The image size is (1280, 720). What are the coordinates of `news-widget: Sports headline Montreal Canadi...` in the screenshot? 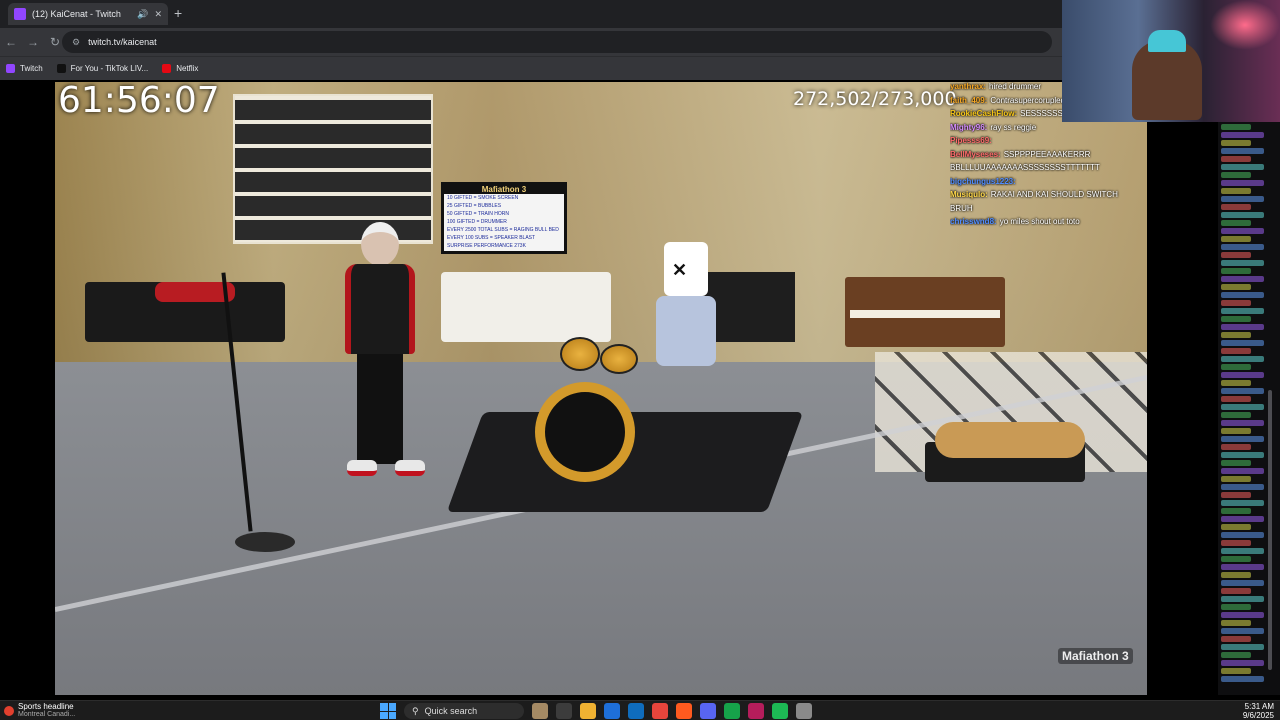 It's located at (39, 710).